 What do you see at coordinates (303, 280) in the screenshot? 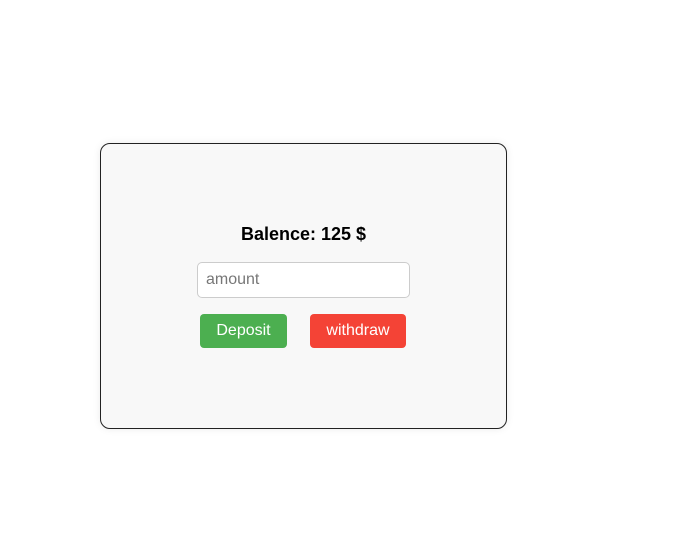
I see `amount-input` at bounding box center [303, 280].